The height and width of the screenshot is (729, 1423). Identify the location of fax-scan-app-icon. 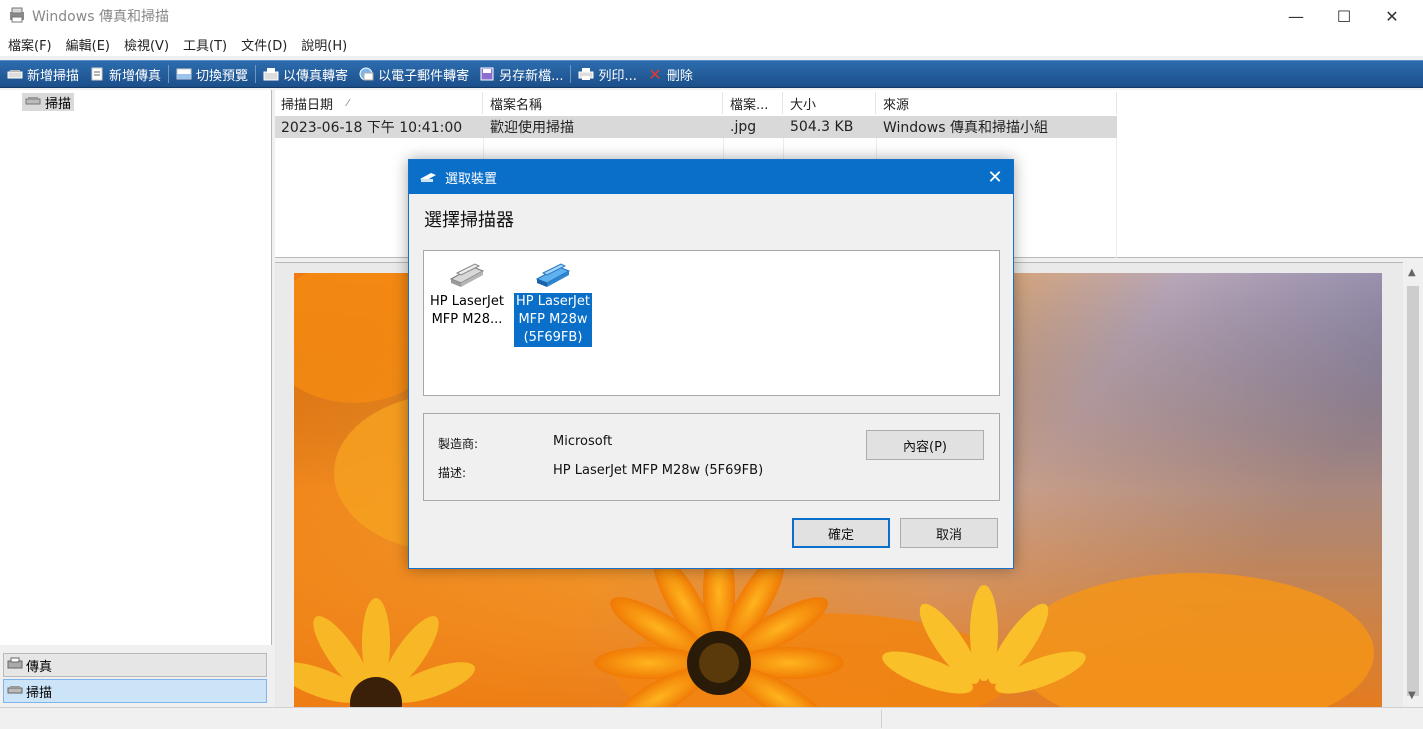
(17, 15).